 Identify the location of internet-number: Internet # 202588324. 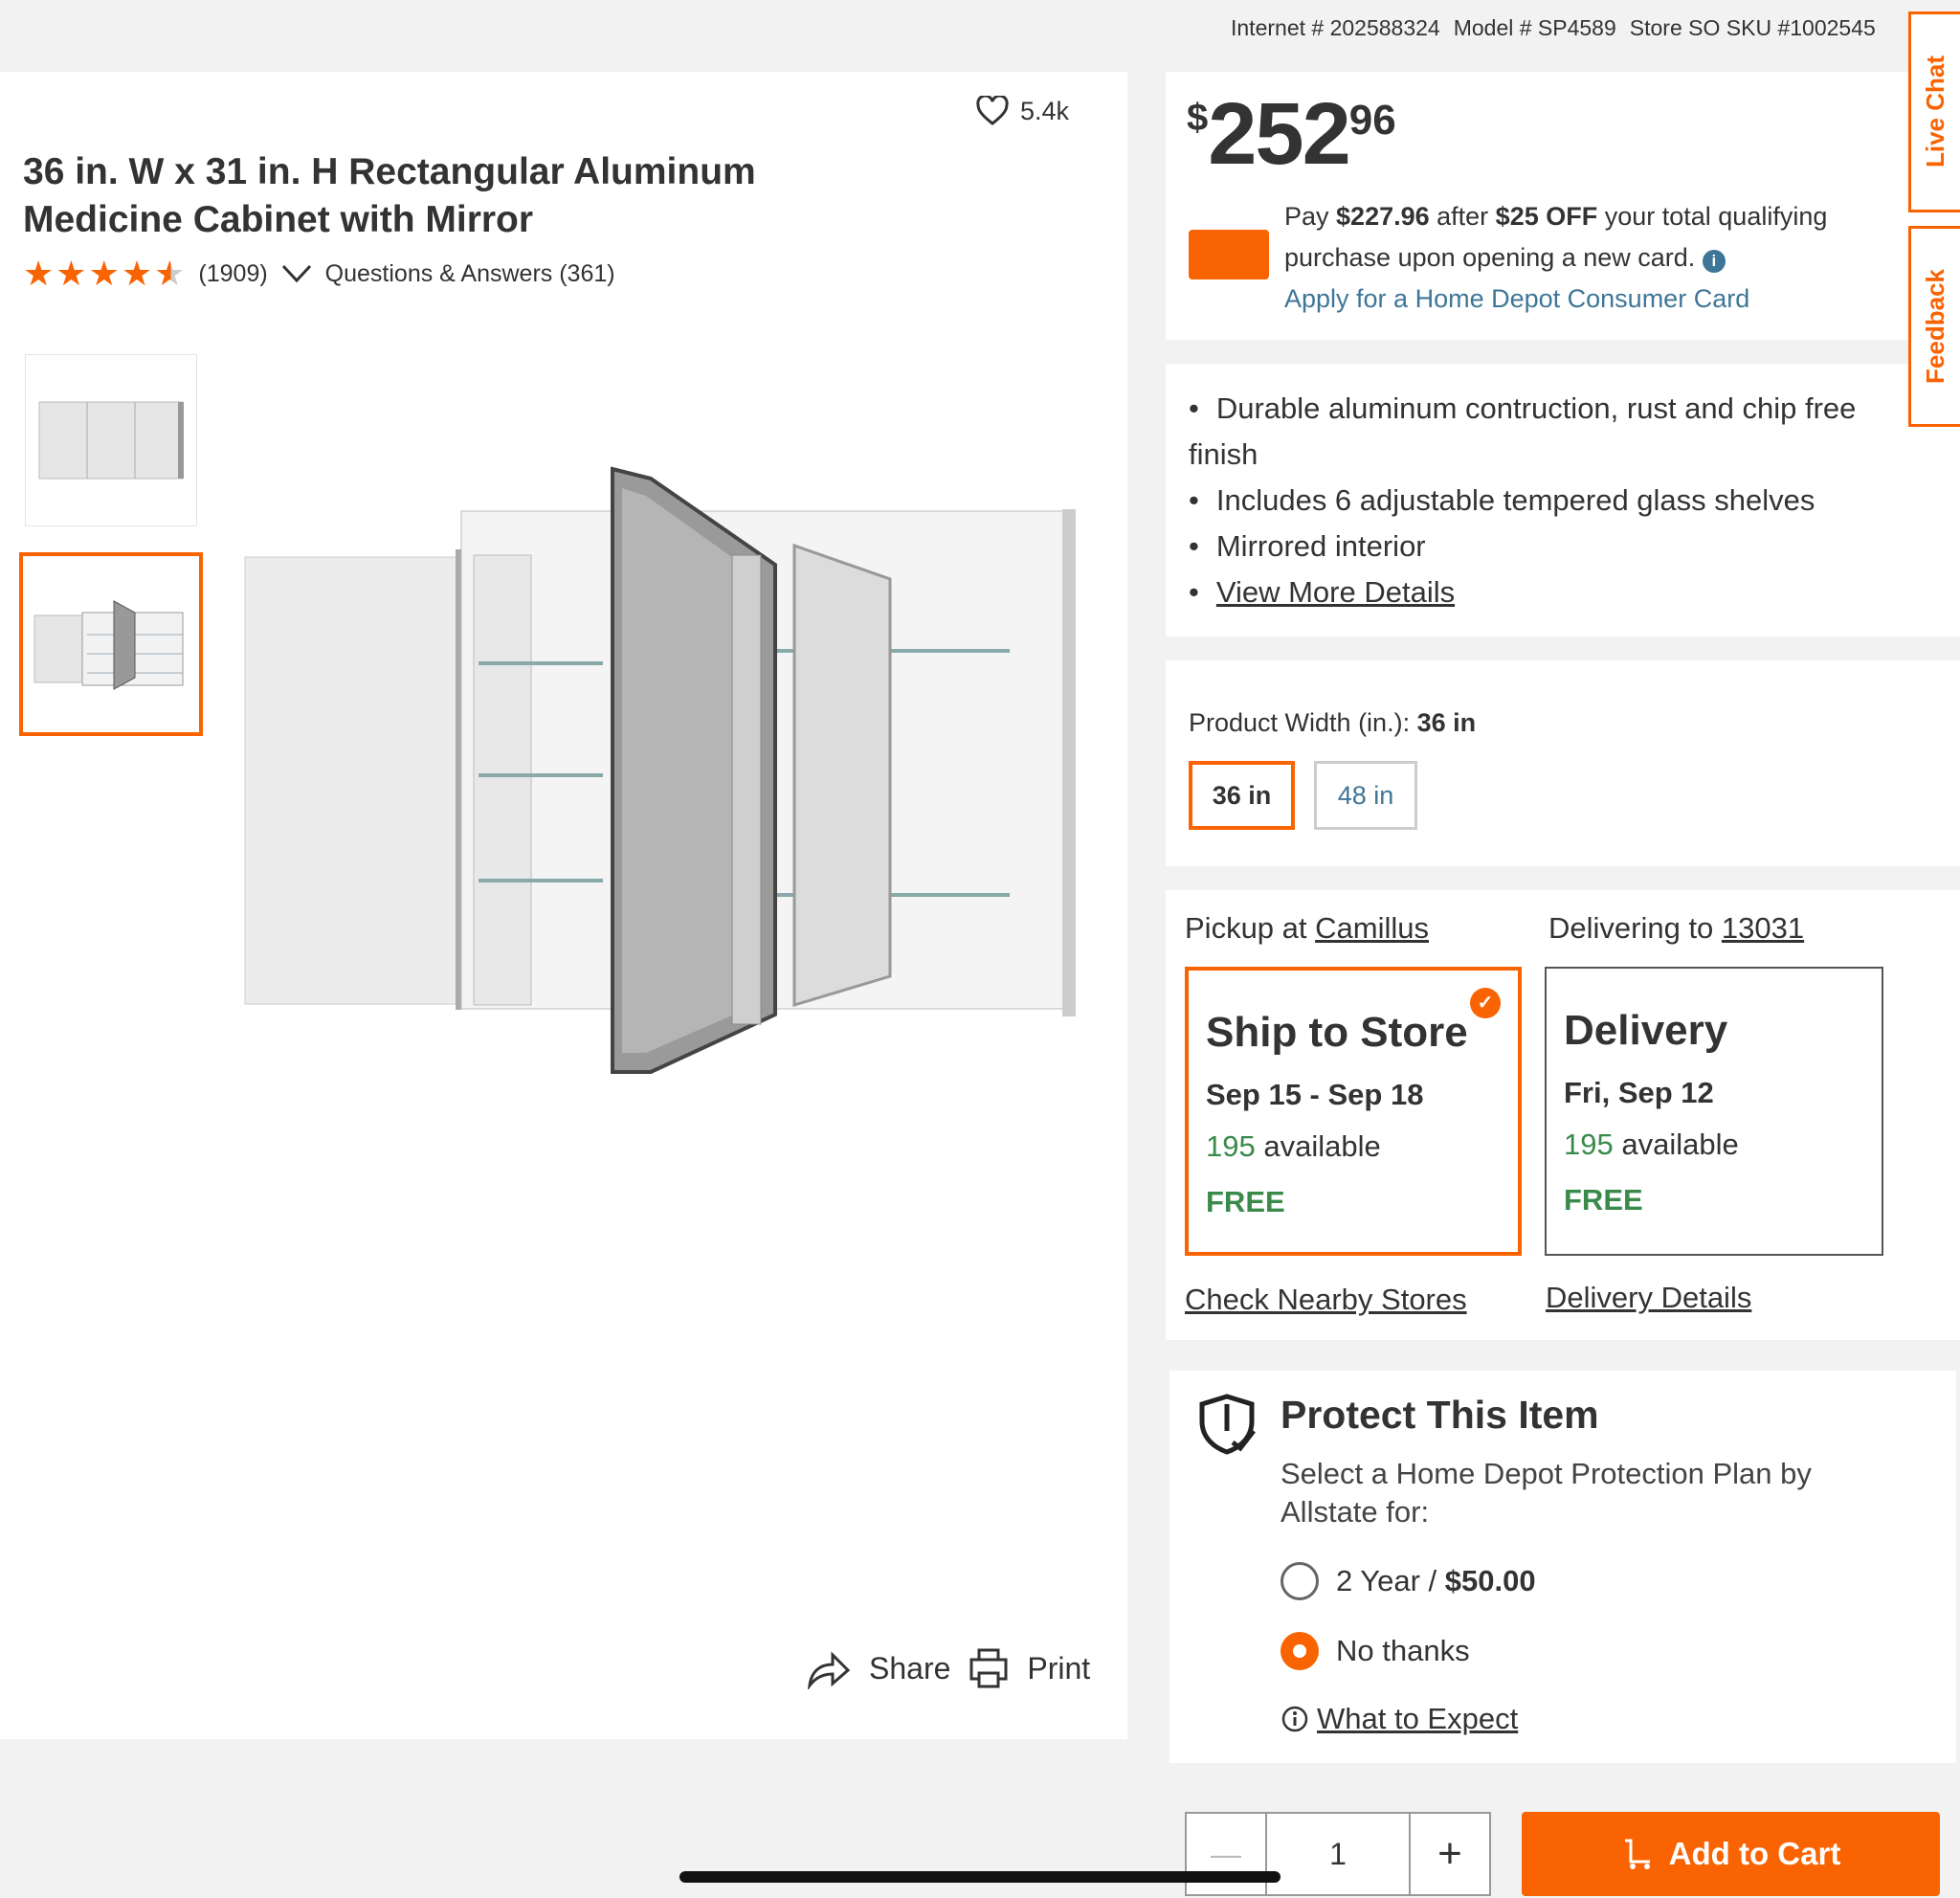
(1335, 28).